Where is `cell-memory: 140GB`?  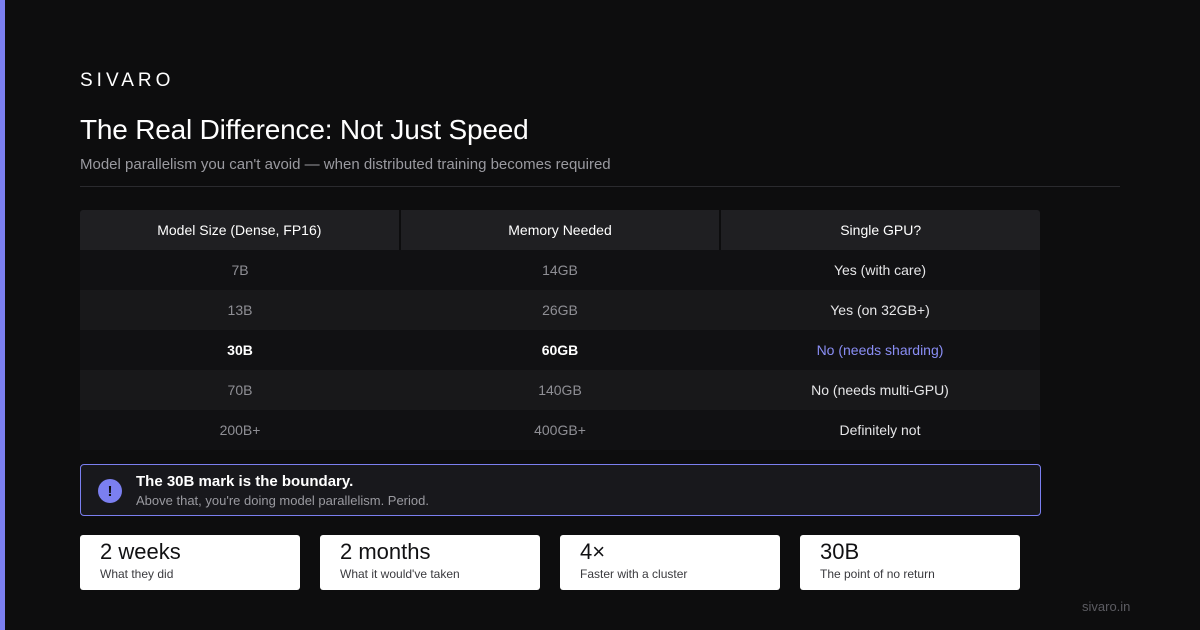 cell-memory: 140GB is located at coordinates (560, 390).